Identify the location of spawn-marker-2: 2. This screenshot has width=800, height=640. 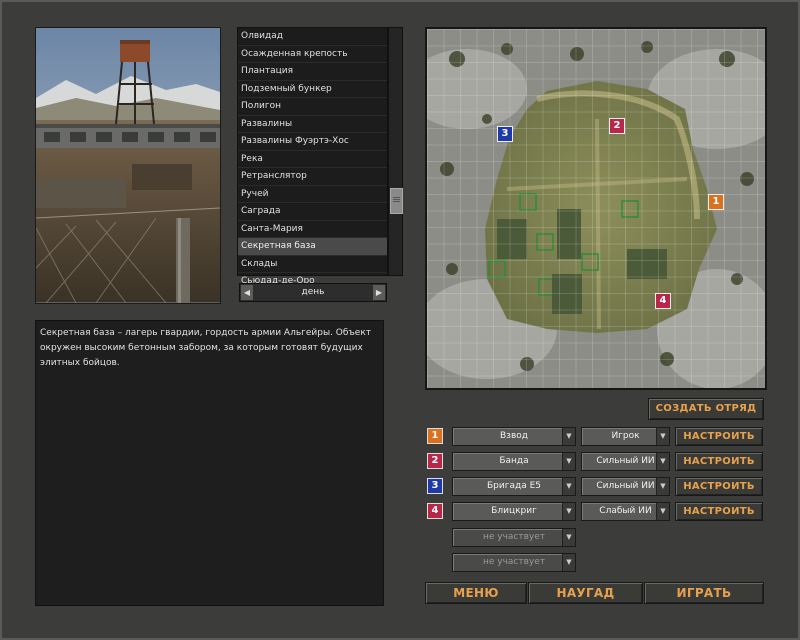
(617, 126).